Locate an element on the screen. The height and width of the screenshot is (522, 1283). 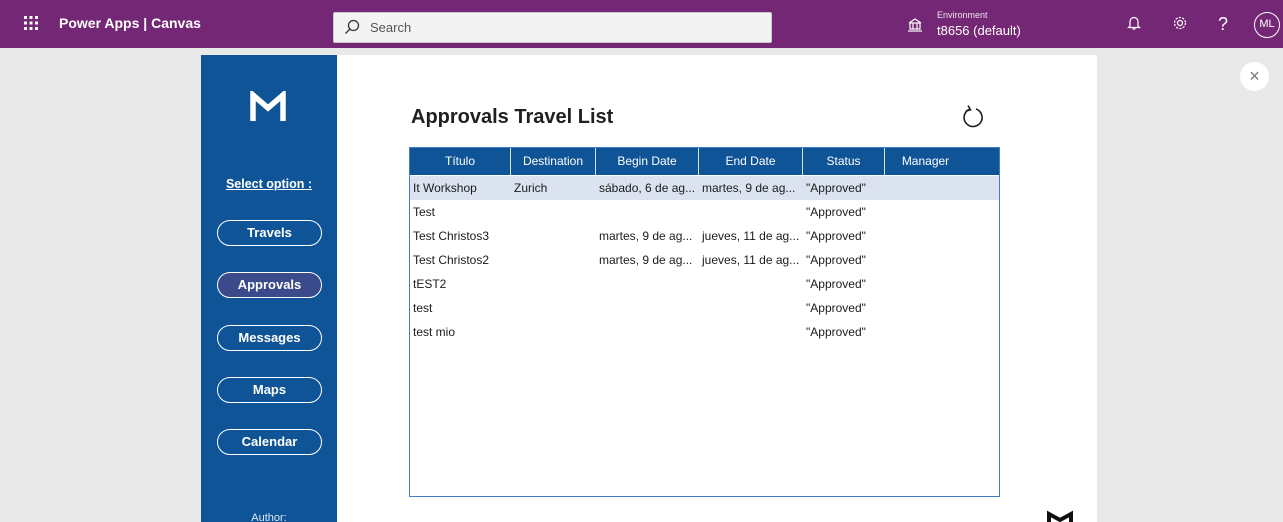
maps-button: Maps is located at coordinates (269, 390).